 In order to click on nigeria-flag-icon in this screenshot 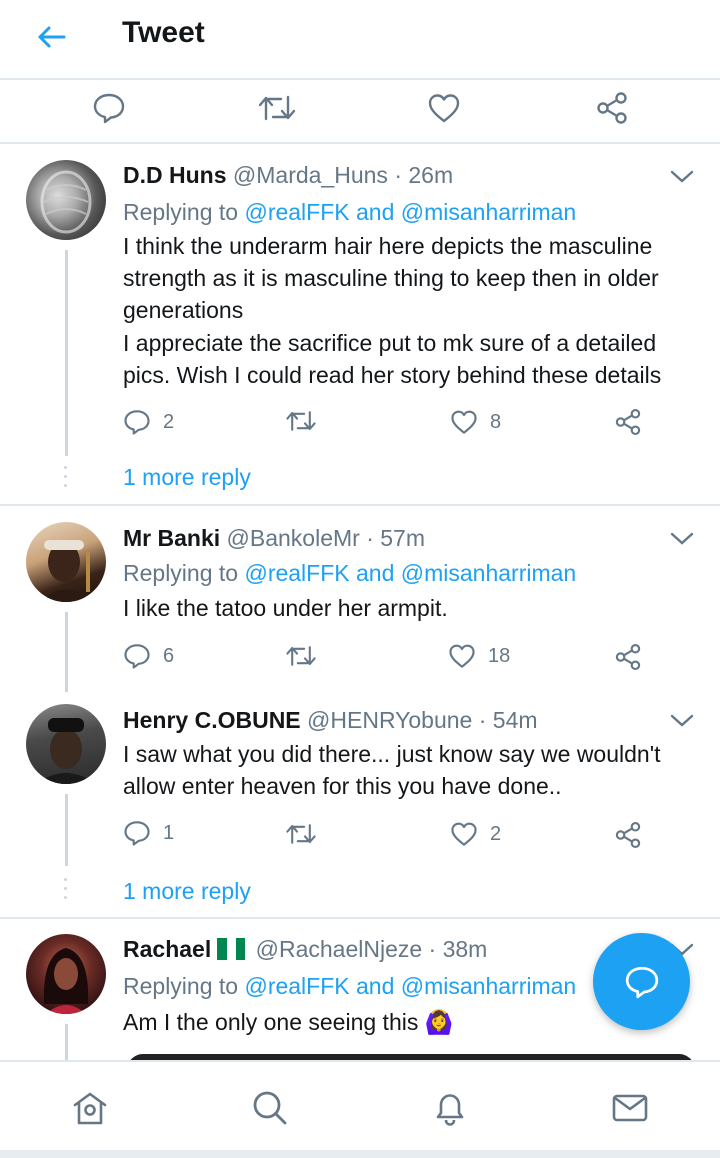, I will do `click(231, 948)`.